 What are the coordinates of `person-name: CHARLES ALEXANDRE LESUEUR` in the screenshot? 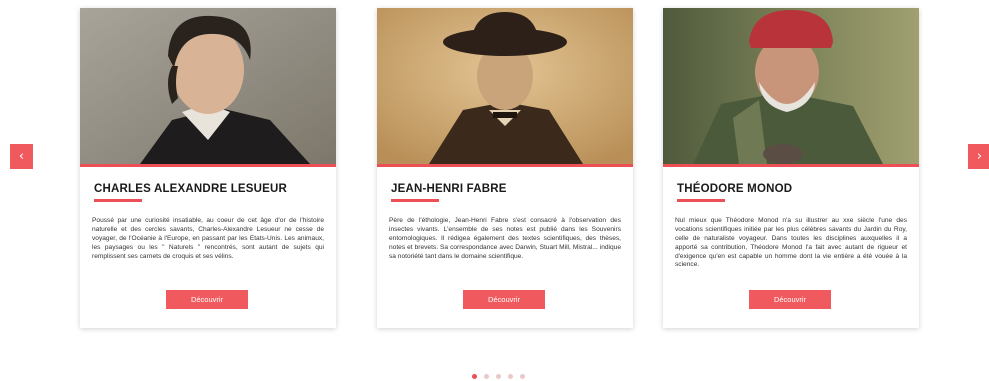 It's located at (191, 189).